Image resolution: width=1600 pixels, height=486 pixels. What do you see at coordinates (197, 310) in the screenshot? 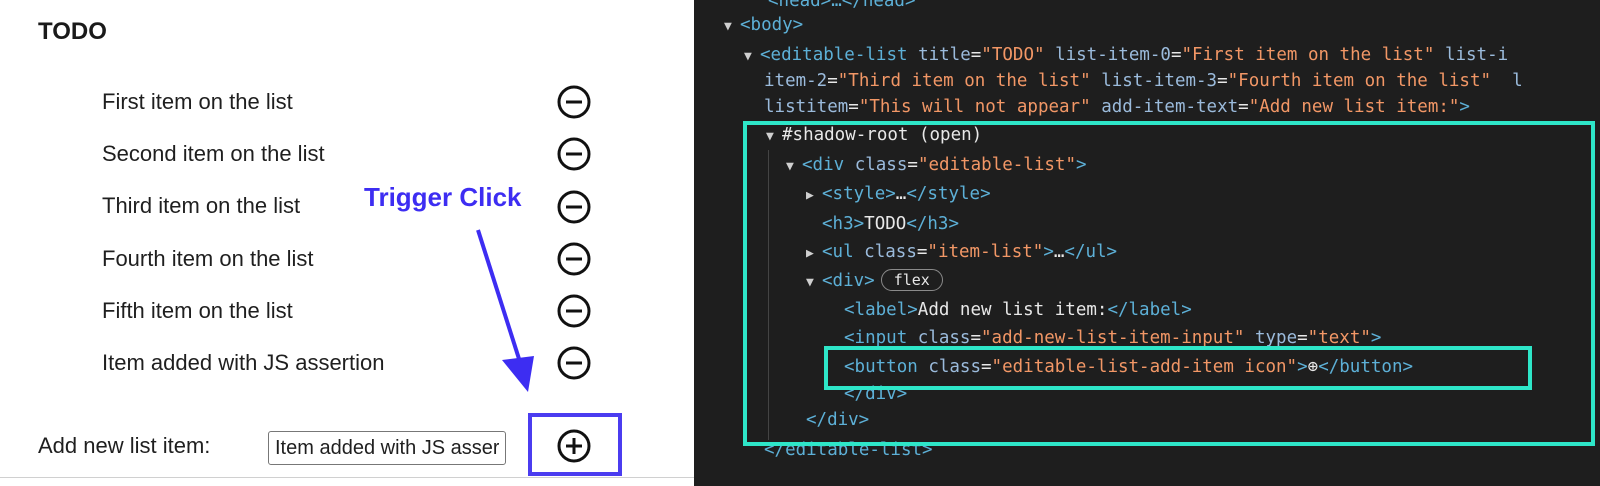
I see `list-item-label: Fifth item on the list` at bounding box center [197, 310].